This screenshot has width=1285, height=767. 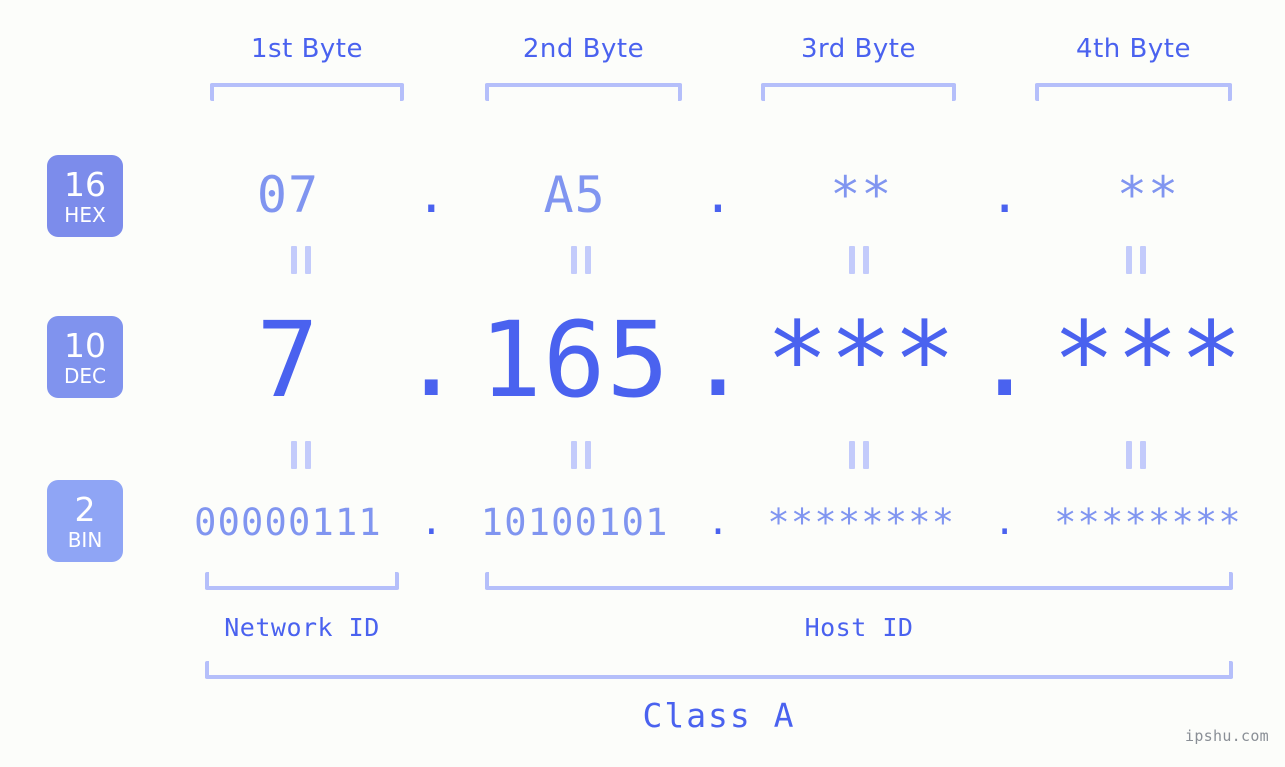 I want to click on bin-byte-4: ********, so click(x=1148, y=522).